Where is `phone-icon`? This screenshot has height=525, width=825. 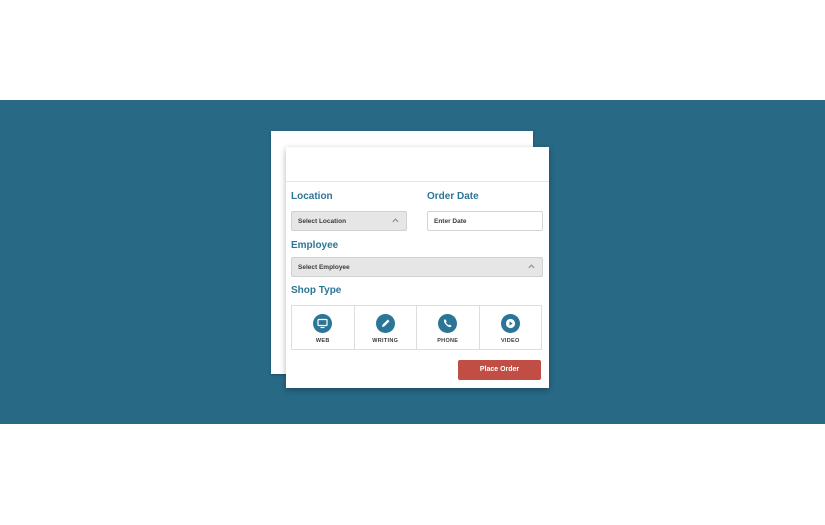 phone-icon is located at coordinates (448, 323).